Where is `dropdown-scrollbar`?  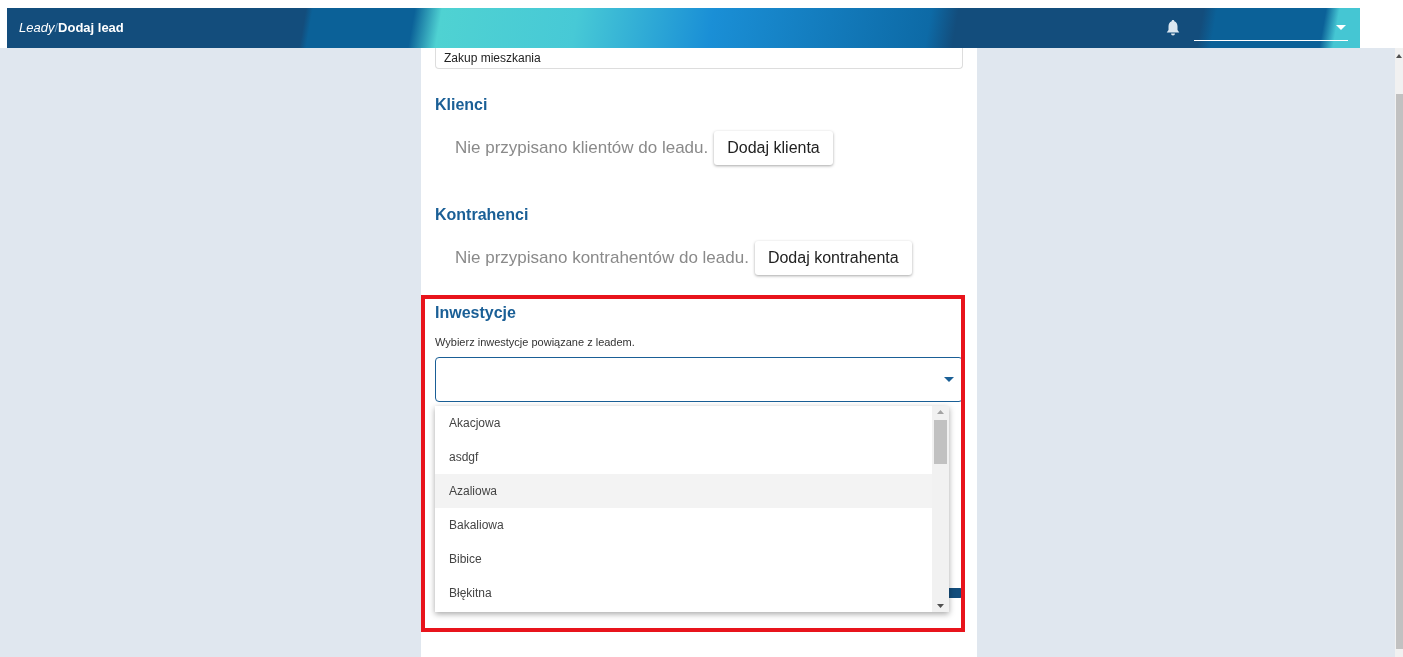 dropdown-scrollbar is located at coordinates (940, 509).